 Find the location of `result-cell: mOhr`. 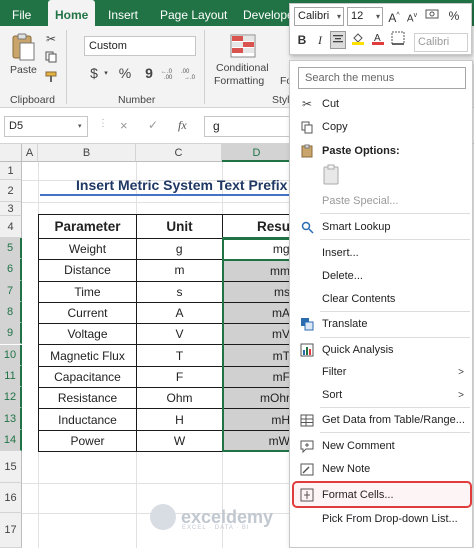

result-cell: mOhr is located at coordinates (257, 398).